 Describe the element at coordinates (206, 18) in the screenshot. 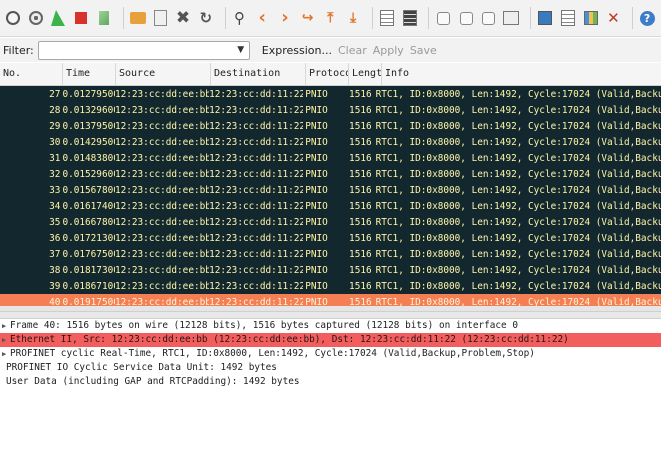

I see `reload-icon: ↻` at that location.